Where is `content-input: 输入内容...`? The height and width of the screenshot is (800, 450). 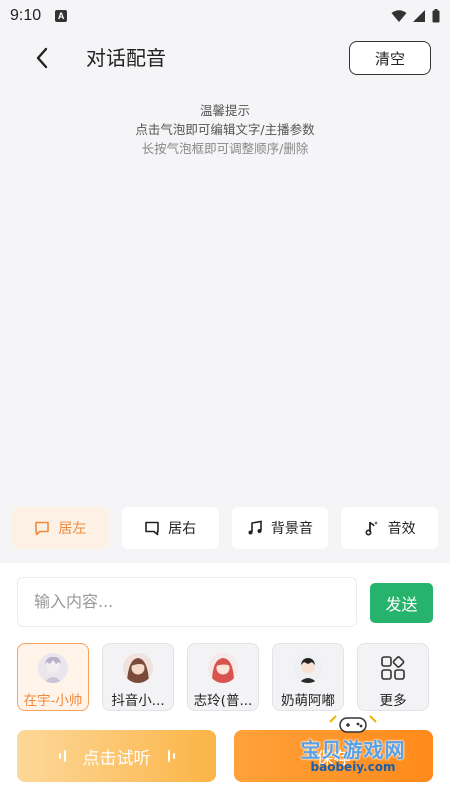
content-input: 输入内容... is located at coordinates (187, 602).